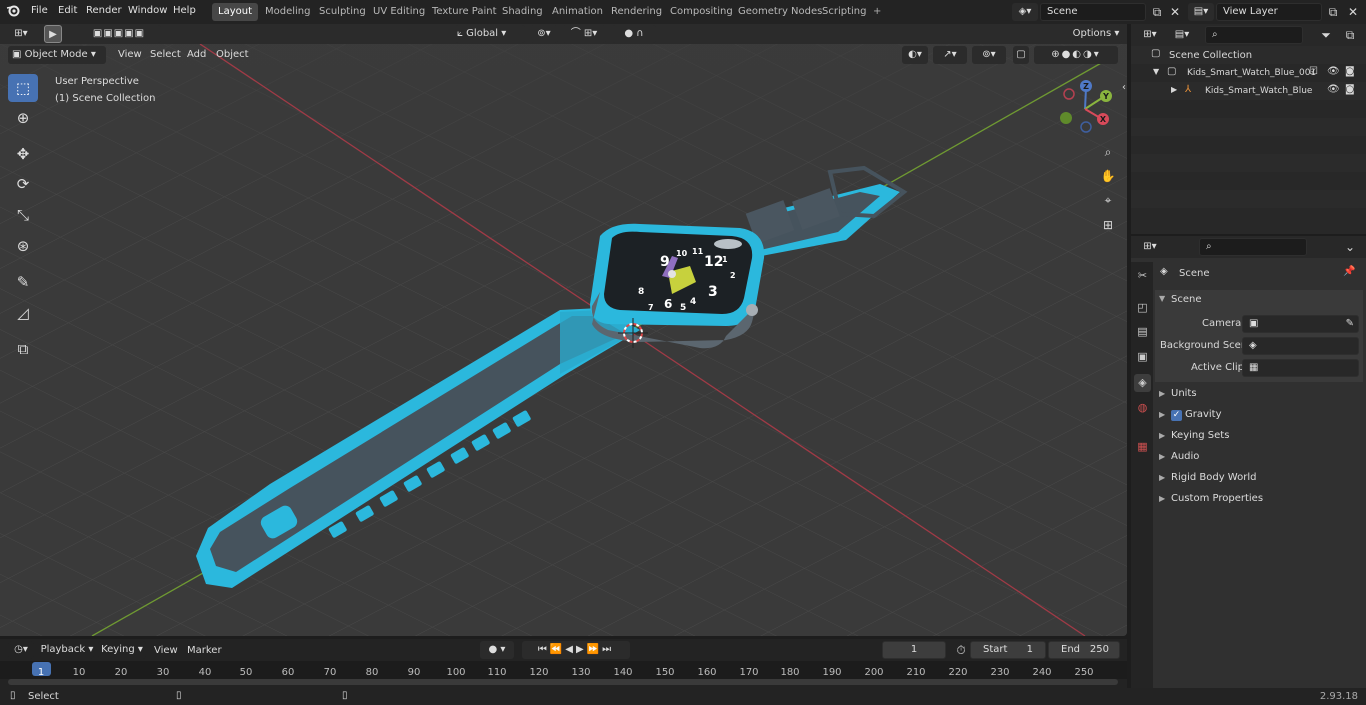 Image resolution: width=1366 pixels, height=705 pixels. I want to click on tab-shading: Shading, so click(522, 12).